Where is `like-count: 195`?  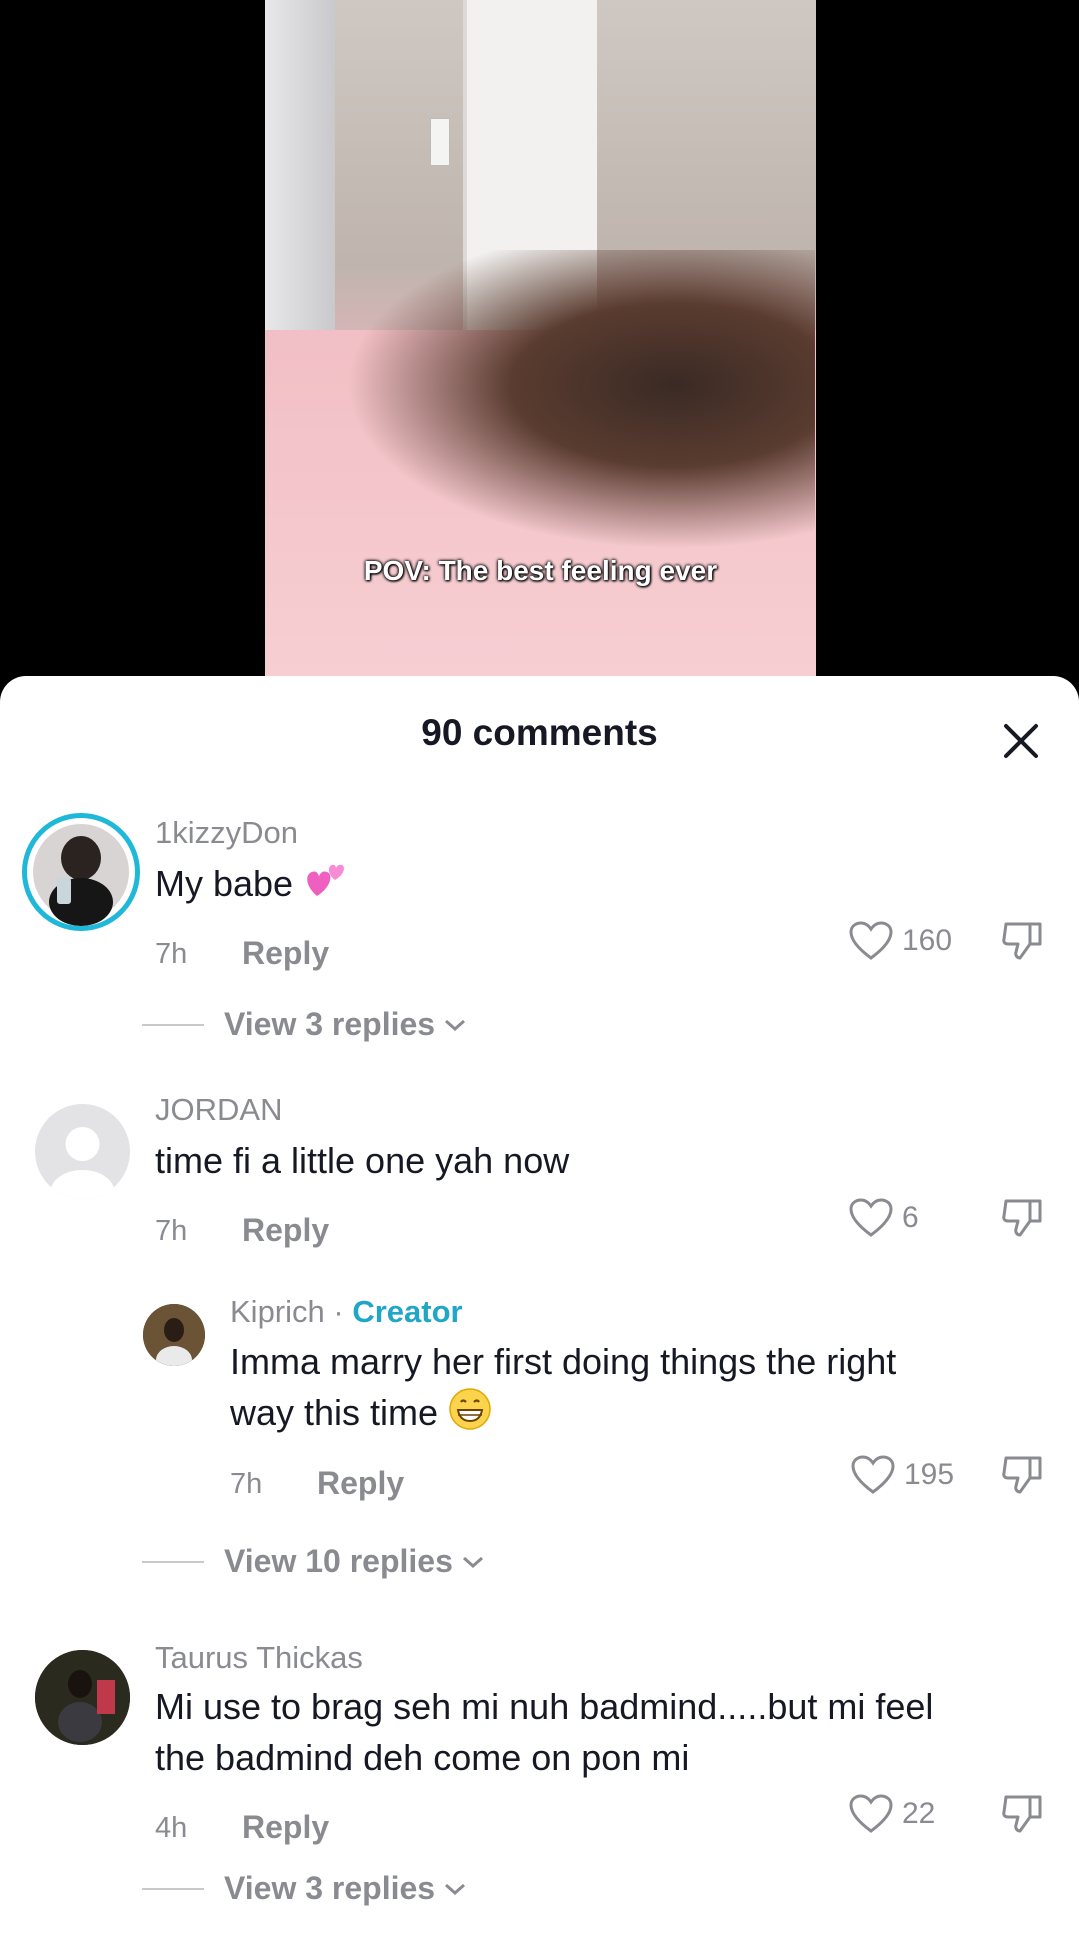 like-count: 195 is located at coordinates (929, 1474).